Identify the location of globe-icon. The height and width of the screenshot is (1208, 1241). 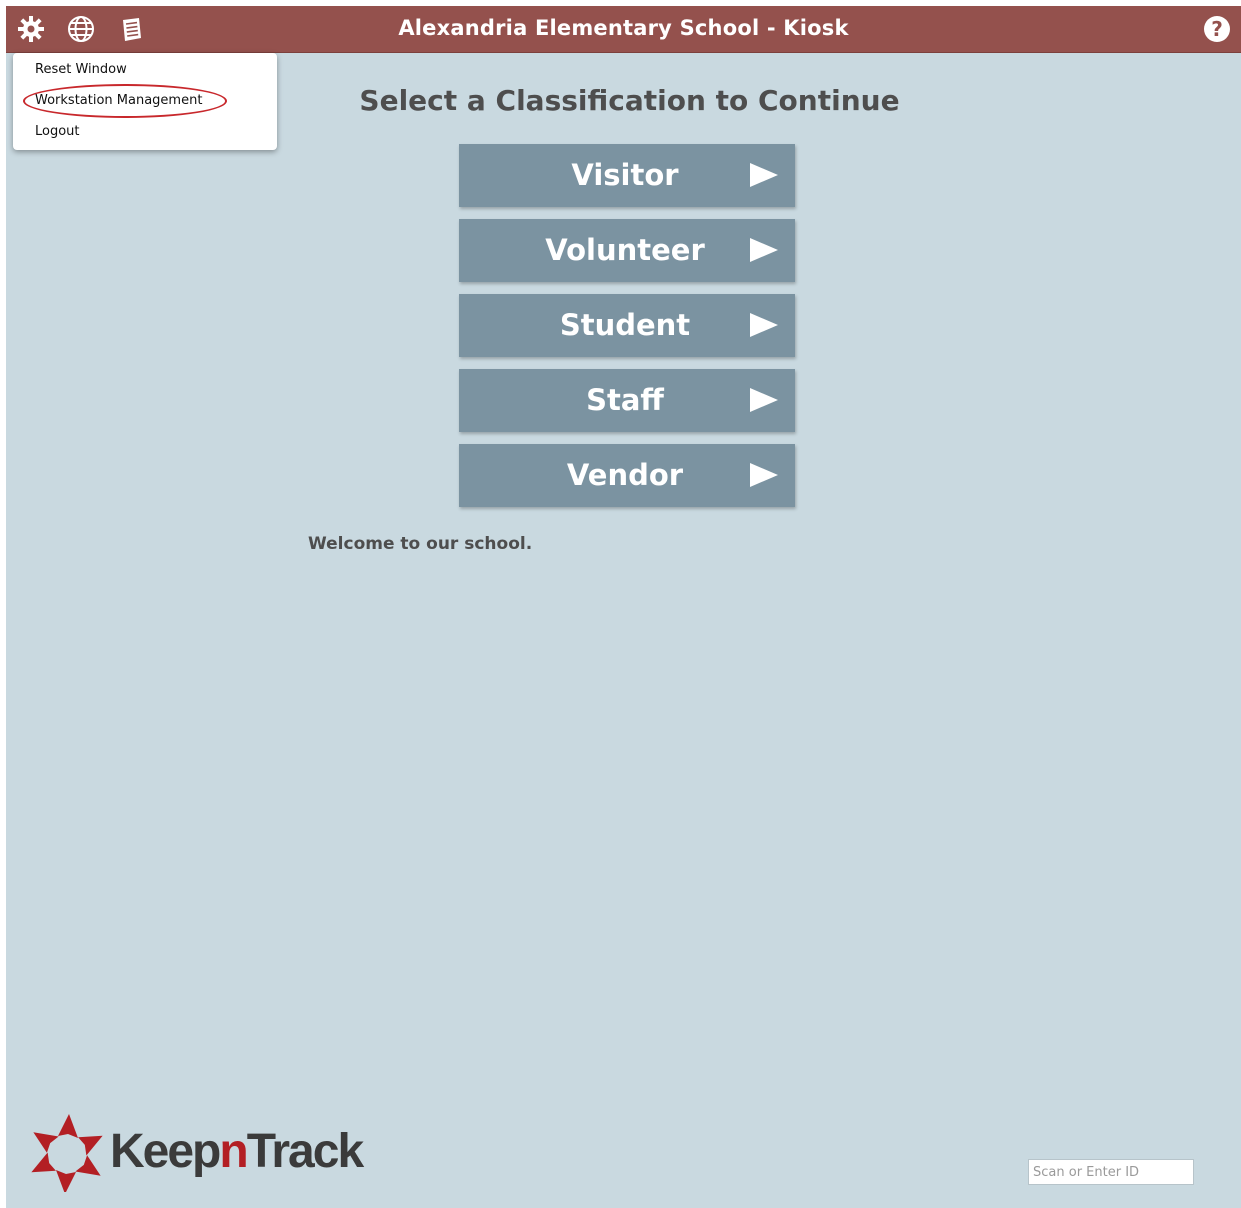
(81, 29).